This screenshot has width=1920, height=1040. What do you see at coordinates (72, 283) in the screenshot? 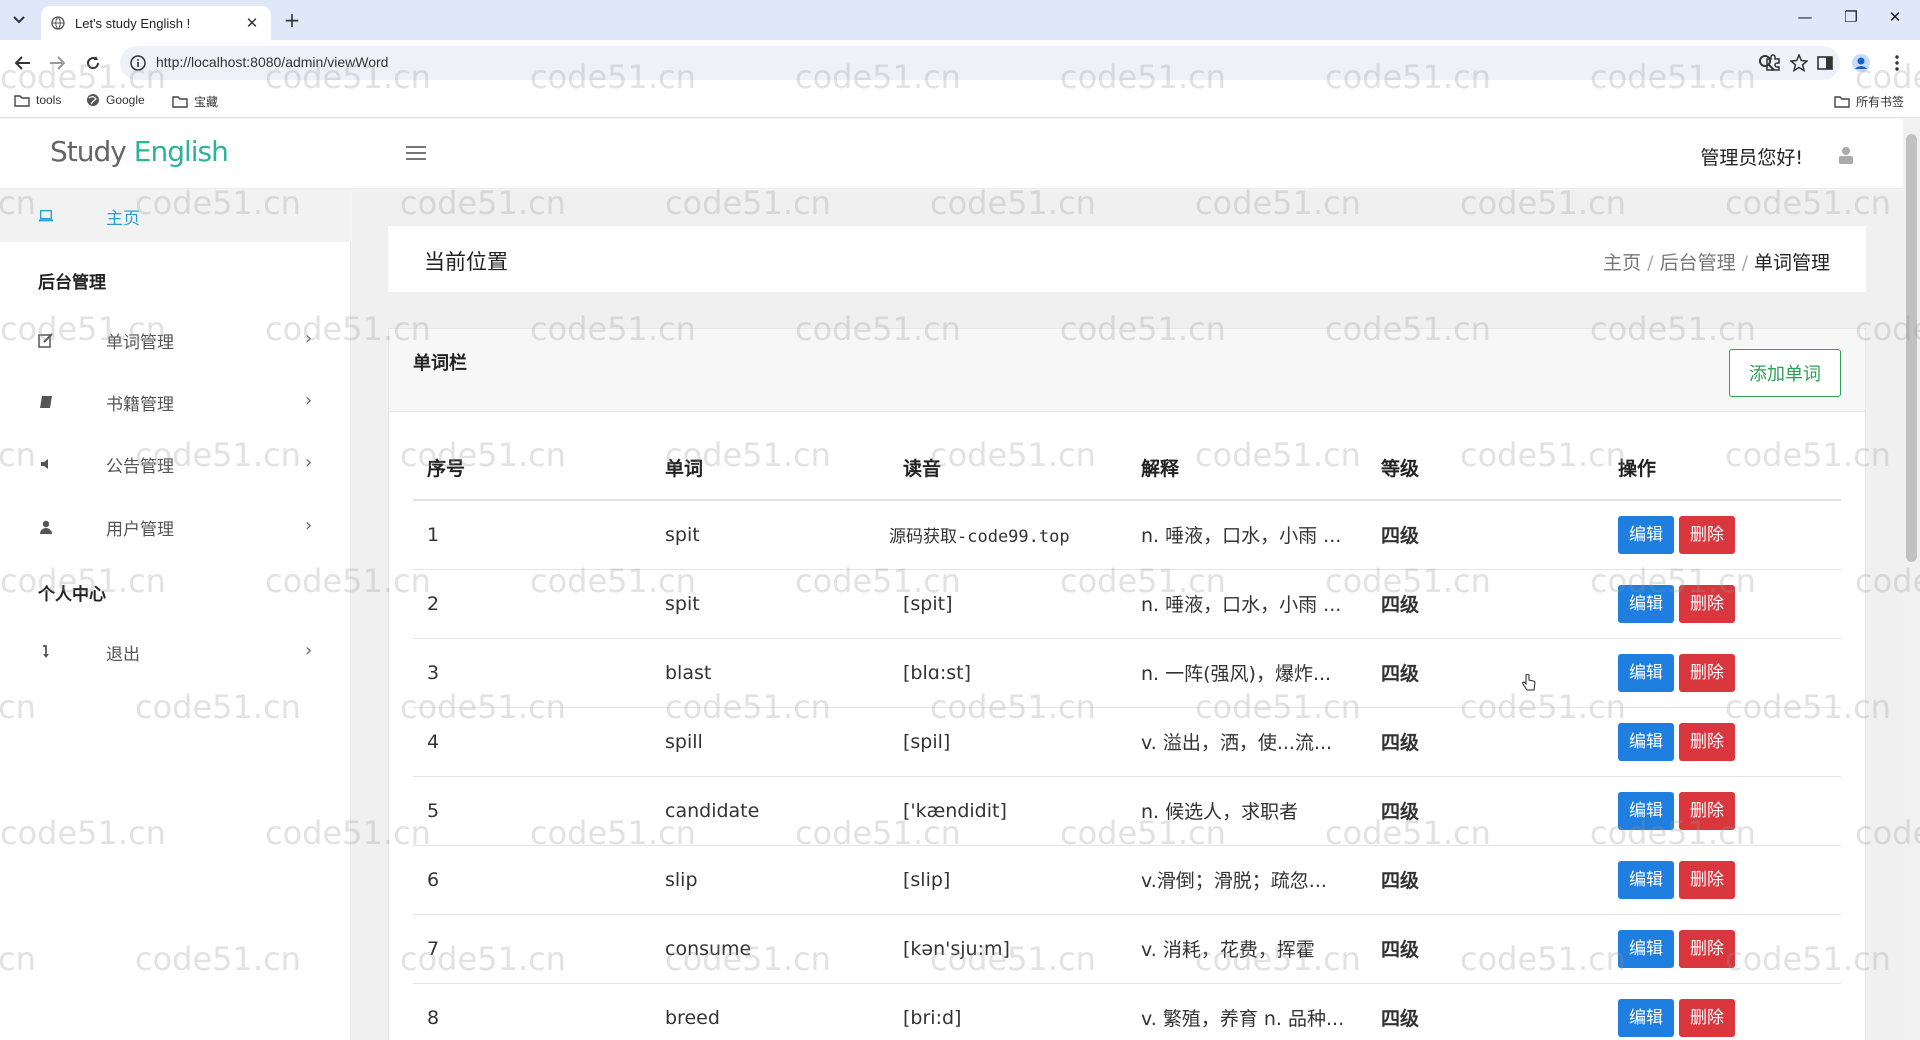
I see `sidebar-section-admin: 后台管理` at bounding box center [72, 283].